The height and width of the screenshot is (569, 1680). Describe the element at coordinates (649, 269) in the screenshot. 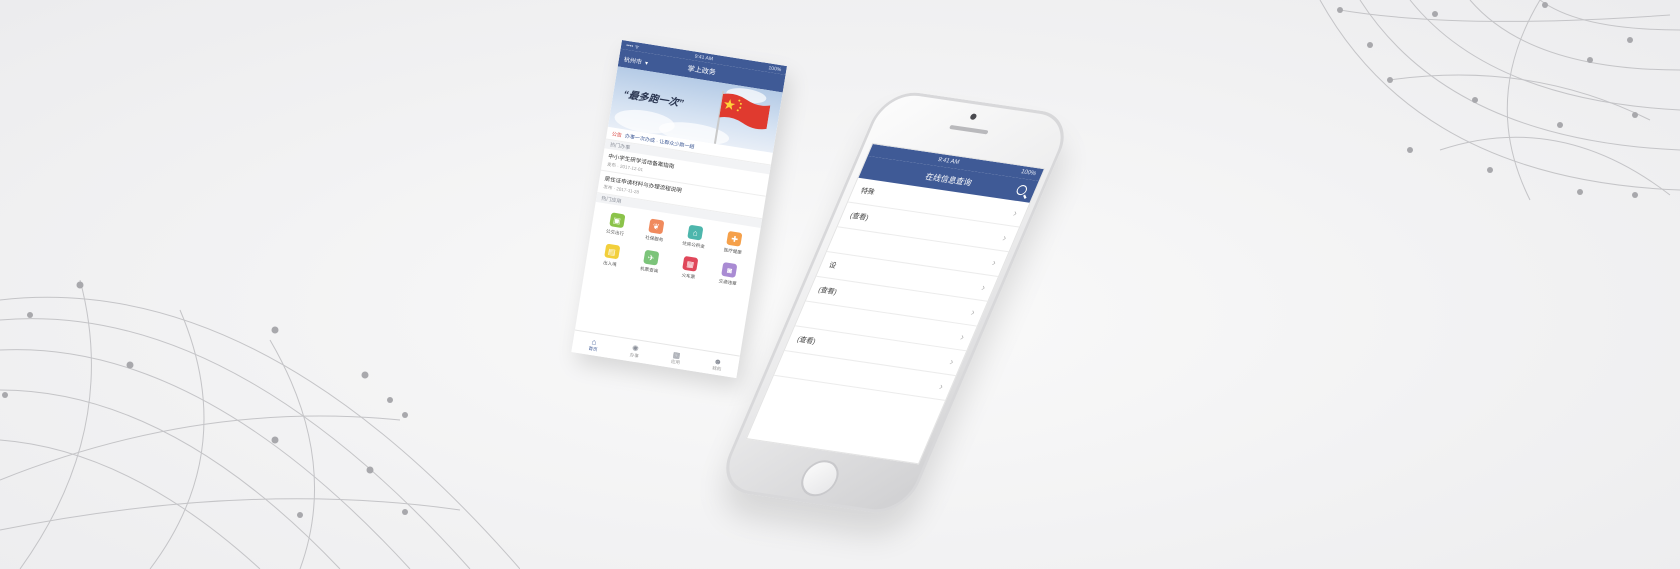

I see `service-label: 机票查询` at that location.